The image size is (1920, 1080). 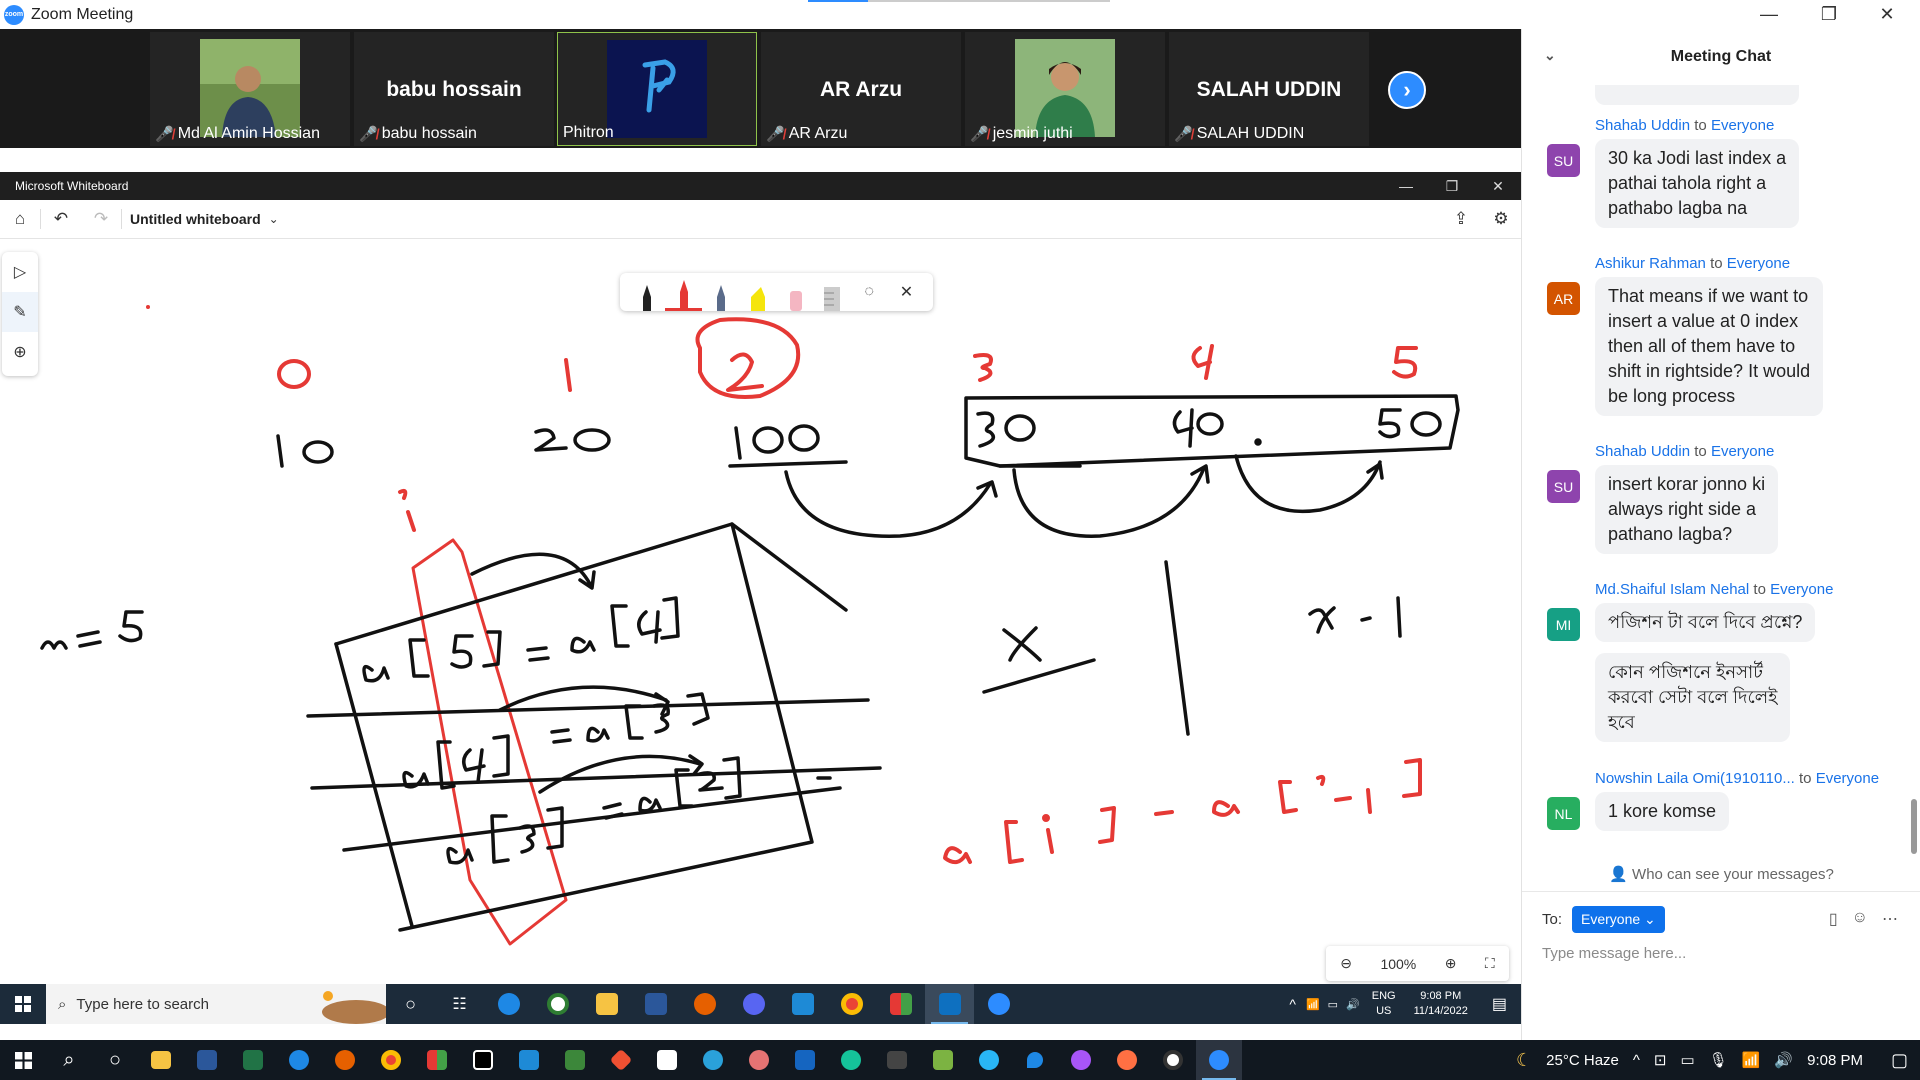 I want to click on redo-icon: ↷, so click(x=101, y=219).